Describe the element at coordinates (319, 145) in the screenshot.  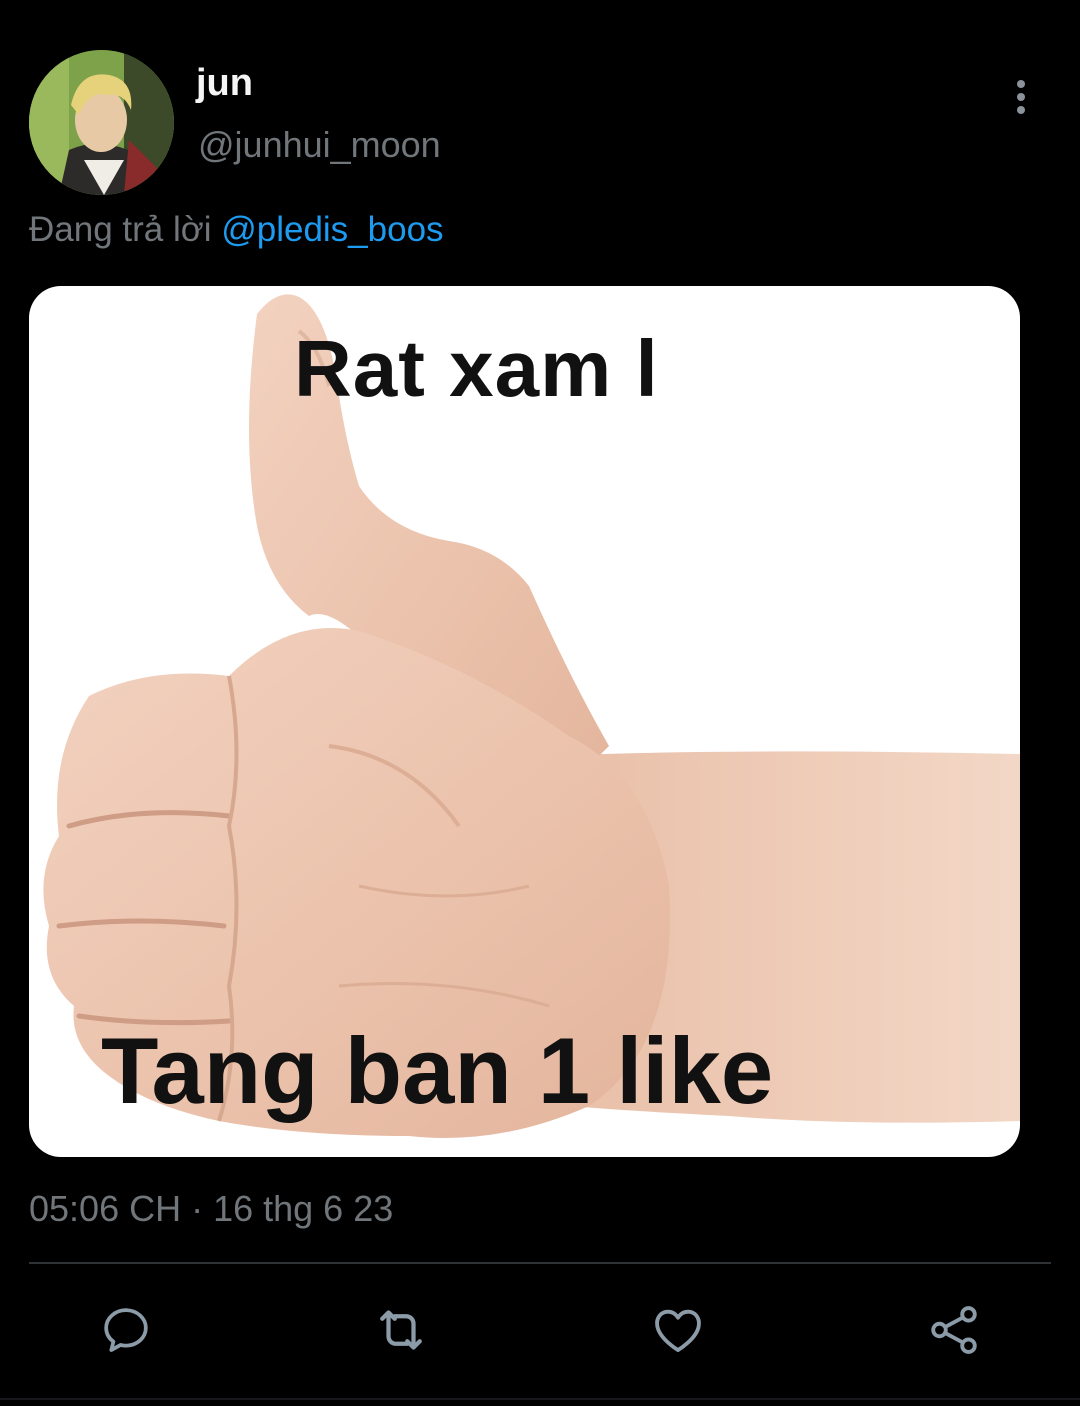
I see `author-handle: @junhui_moon` at that location.